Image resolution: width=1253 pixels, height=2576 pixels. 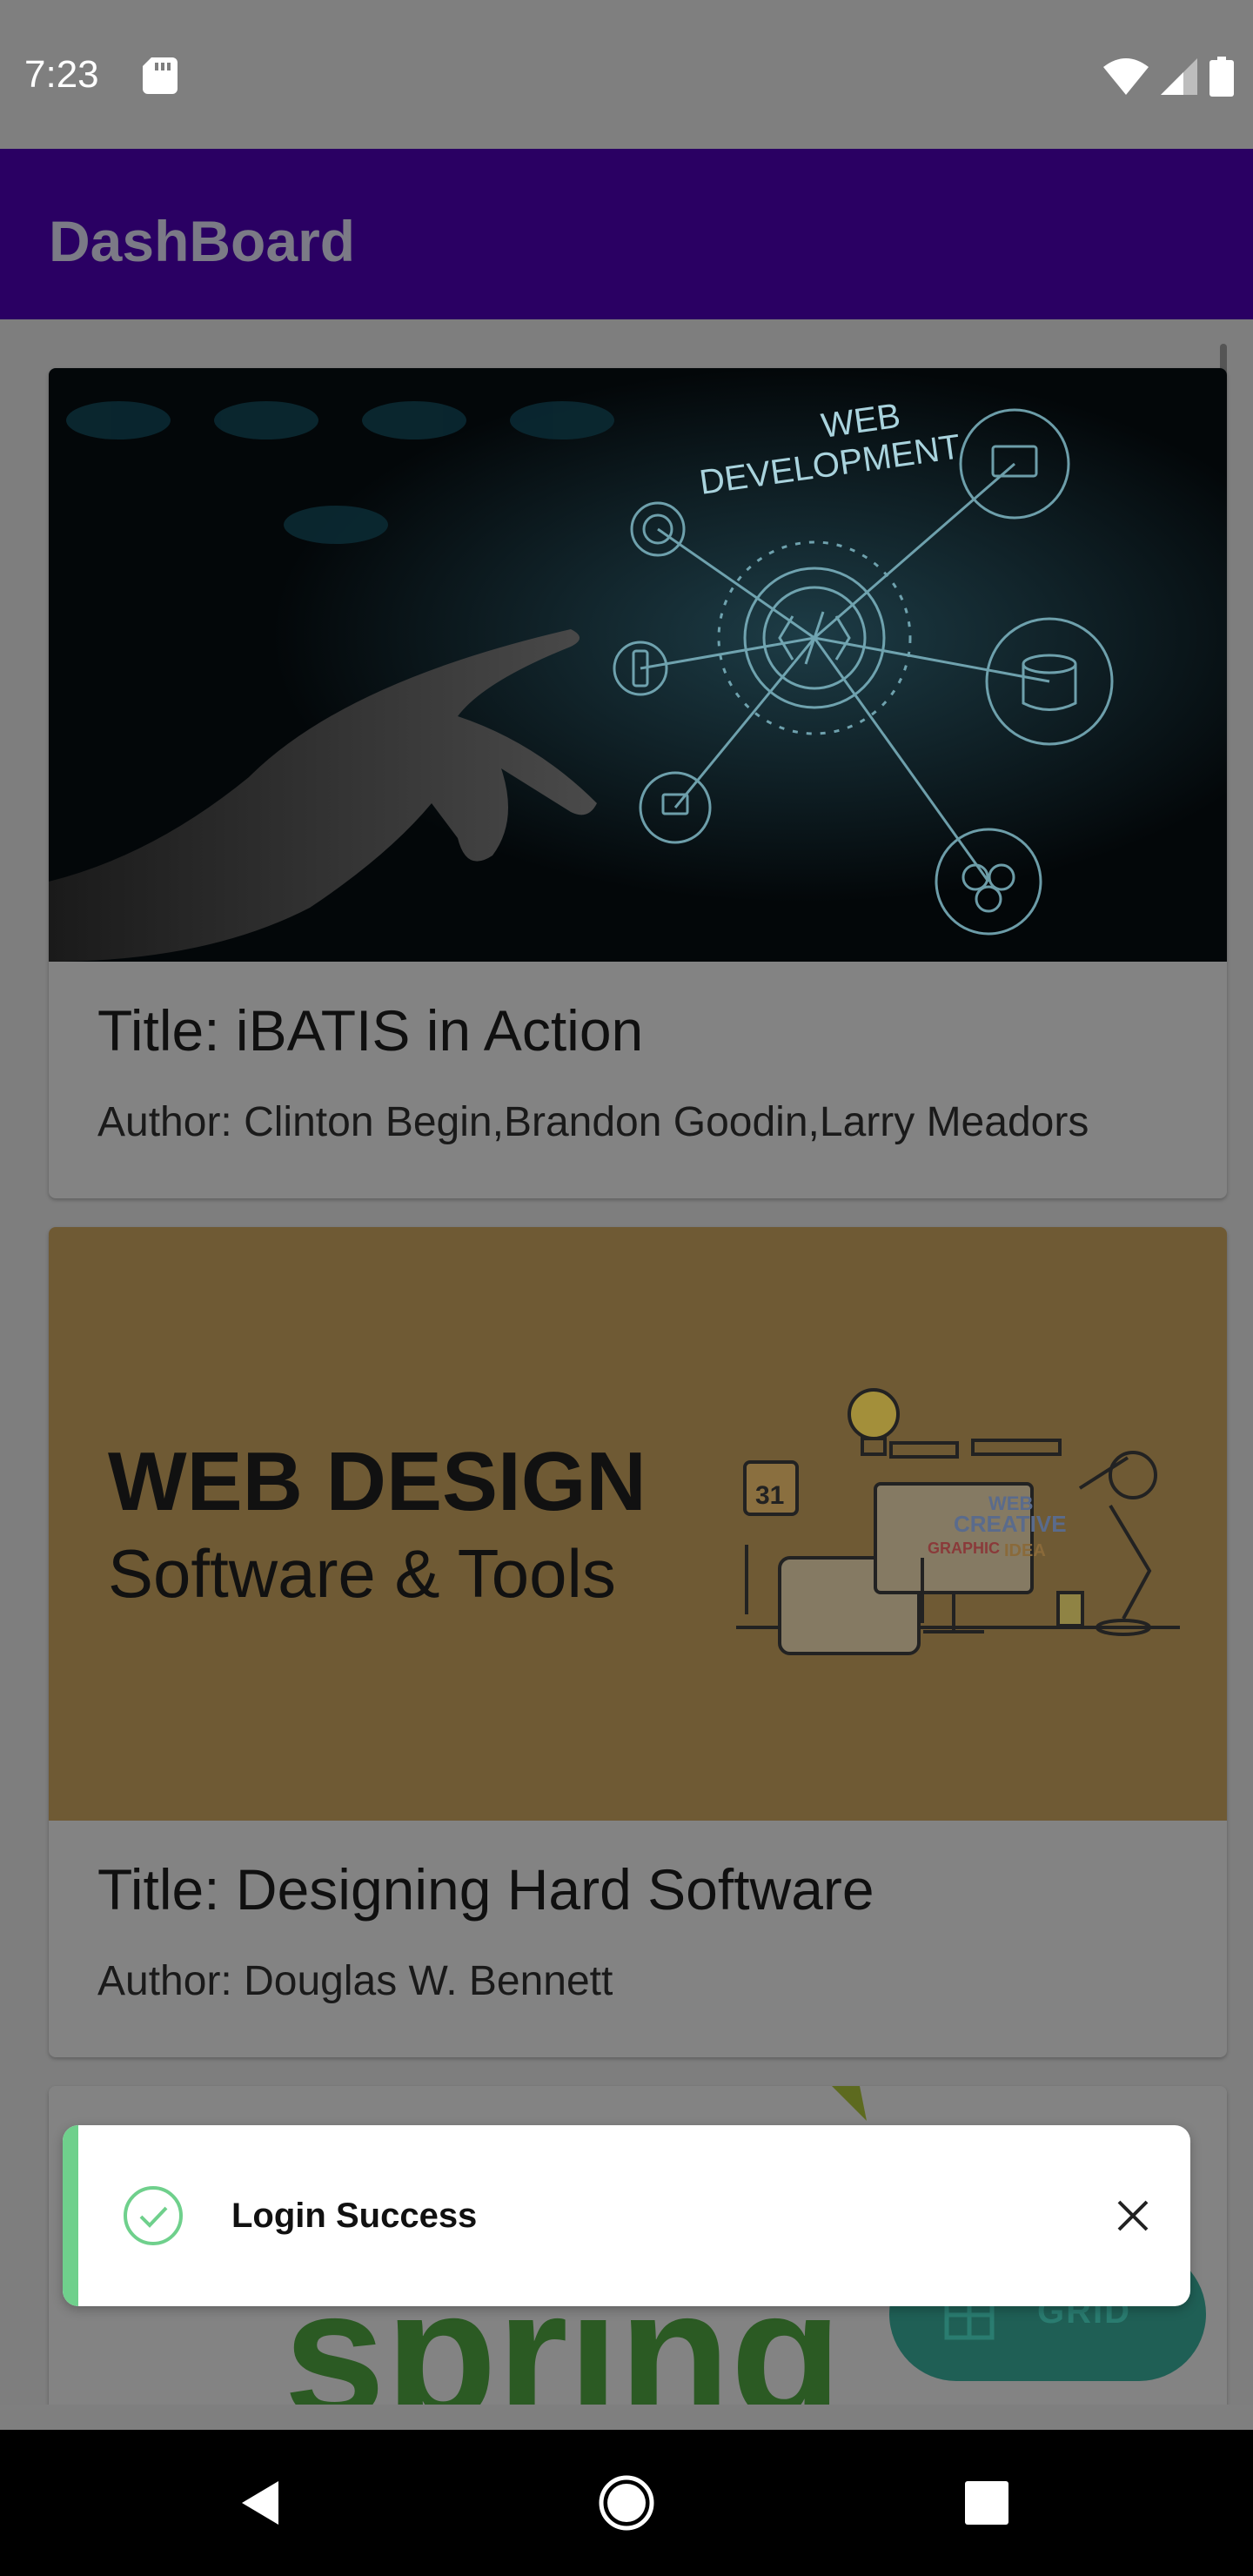 What do you see at coordinates (1179, 77) in the screenshot?
I see `signal-icon` at bounding box center [1179, 77].